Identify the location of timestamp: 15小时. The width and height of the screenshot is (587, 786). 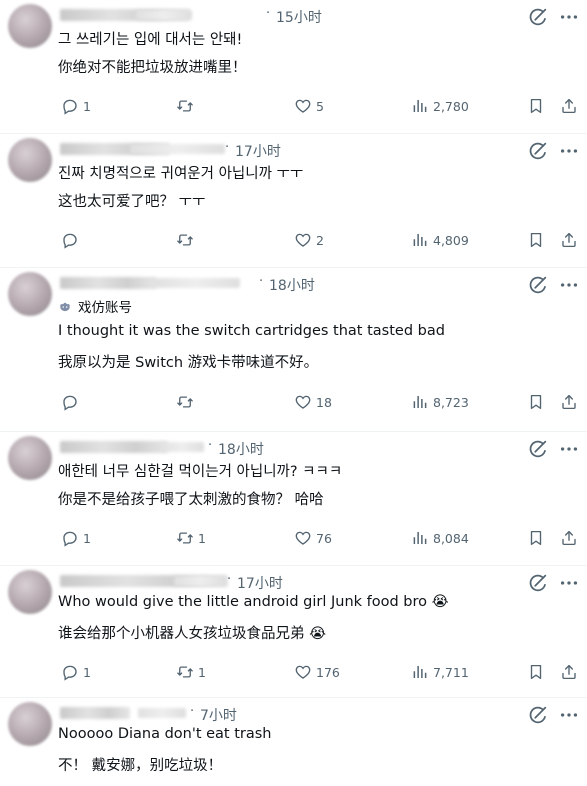
(299, 17).